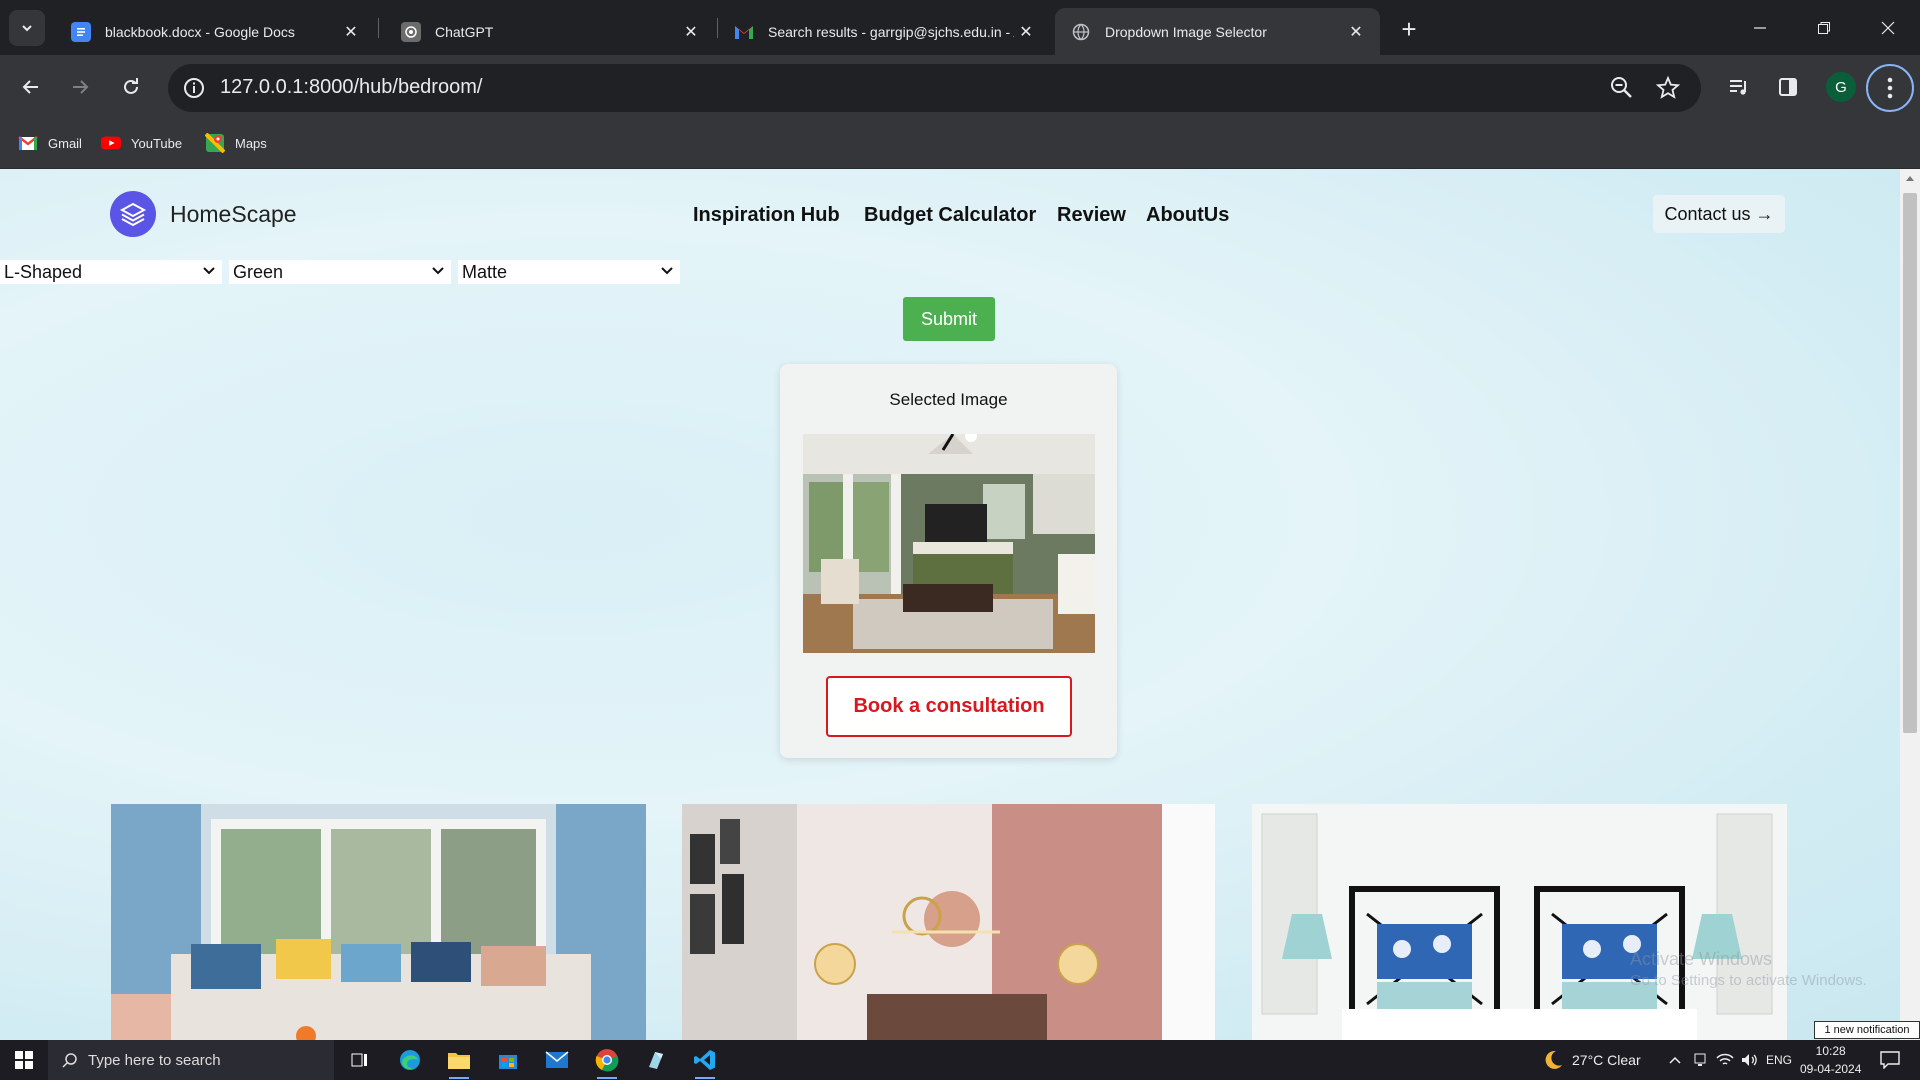 This screenshot has height=1080, width=1920. I want to click on taskbar-store, so click(508, 1060).